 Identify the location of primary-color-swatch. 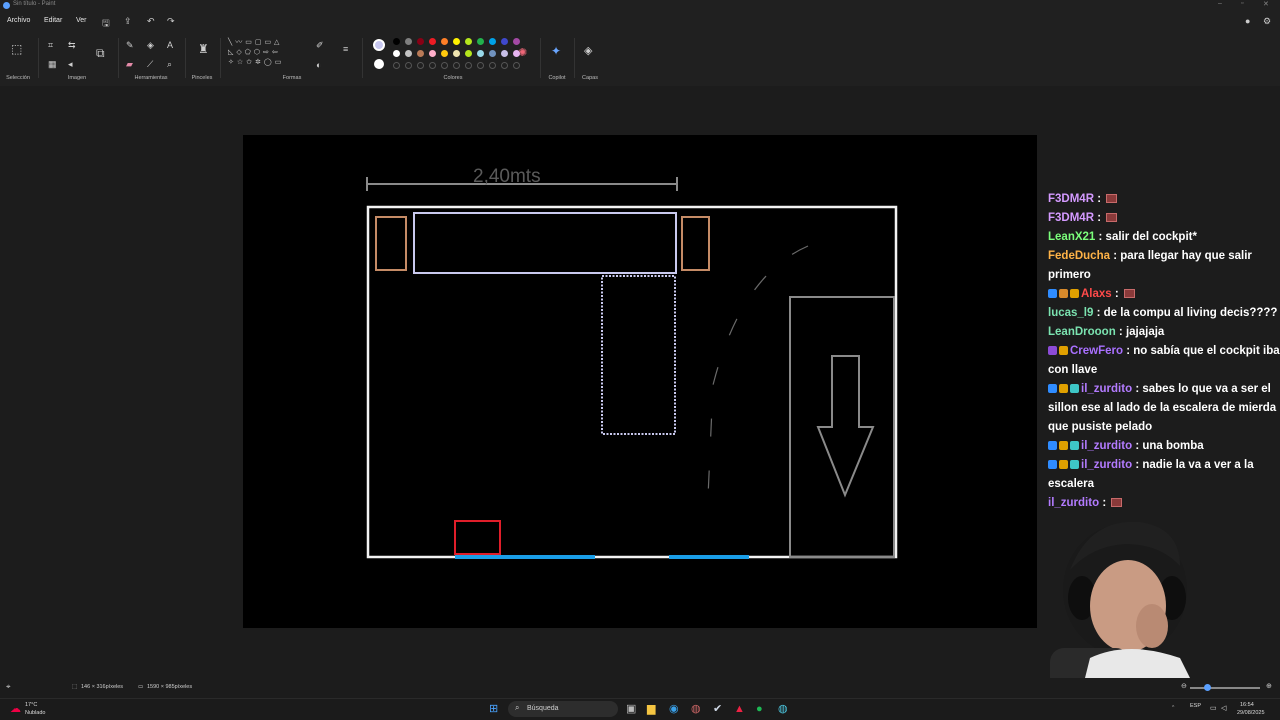
(379, 45).